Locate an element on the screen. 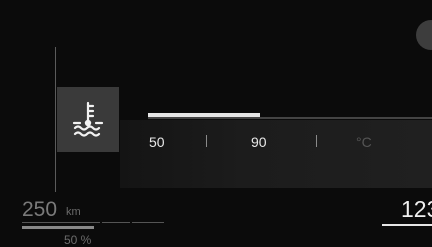 The image size is (432, 247). divider is located at coordinates (55, 119).